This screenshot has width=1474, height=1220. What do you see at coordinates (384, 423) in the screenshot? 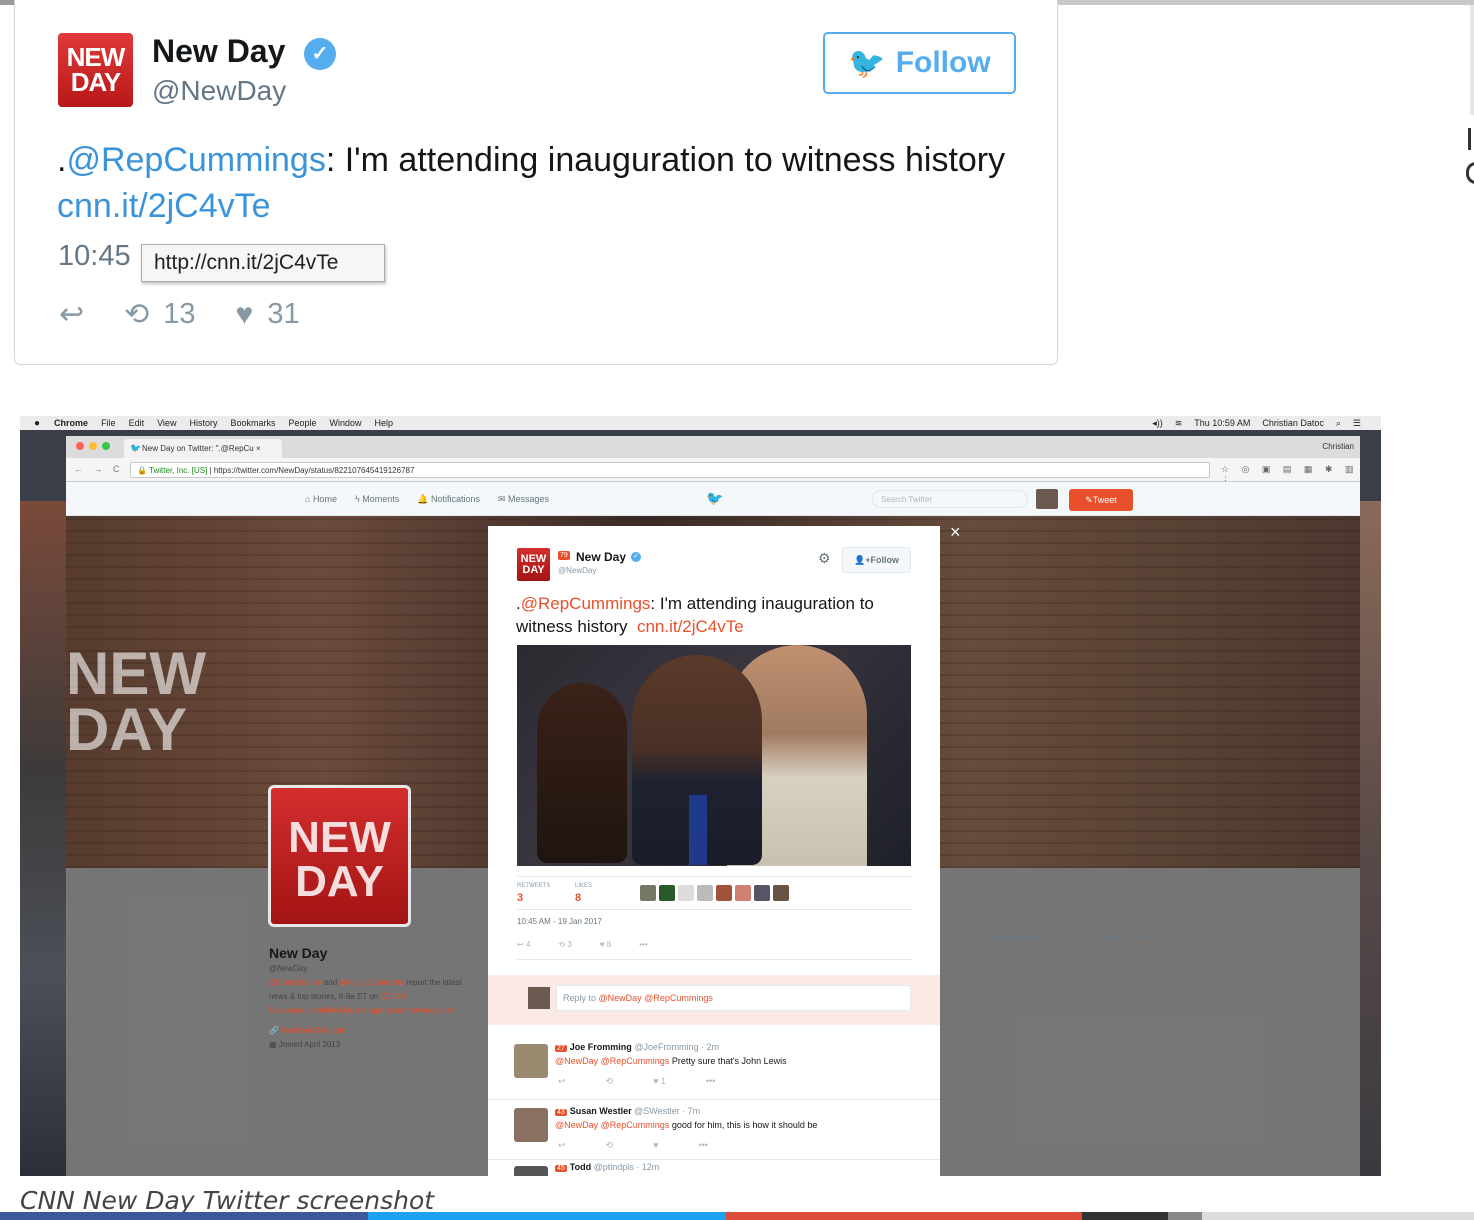
I see `menu-item: Help` at bounding box center [384, 423].